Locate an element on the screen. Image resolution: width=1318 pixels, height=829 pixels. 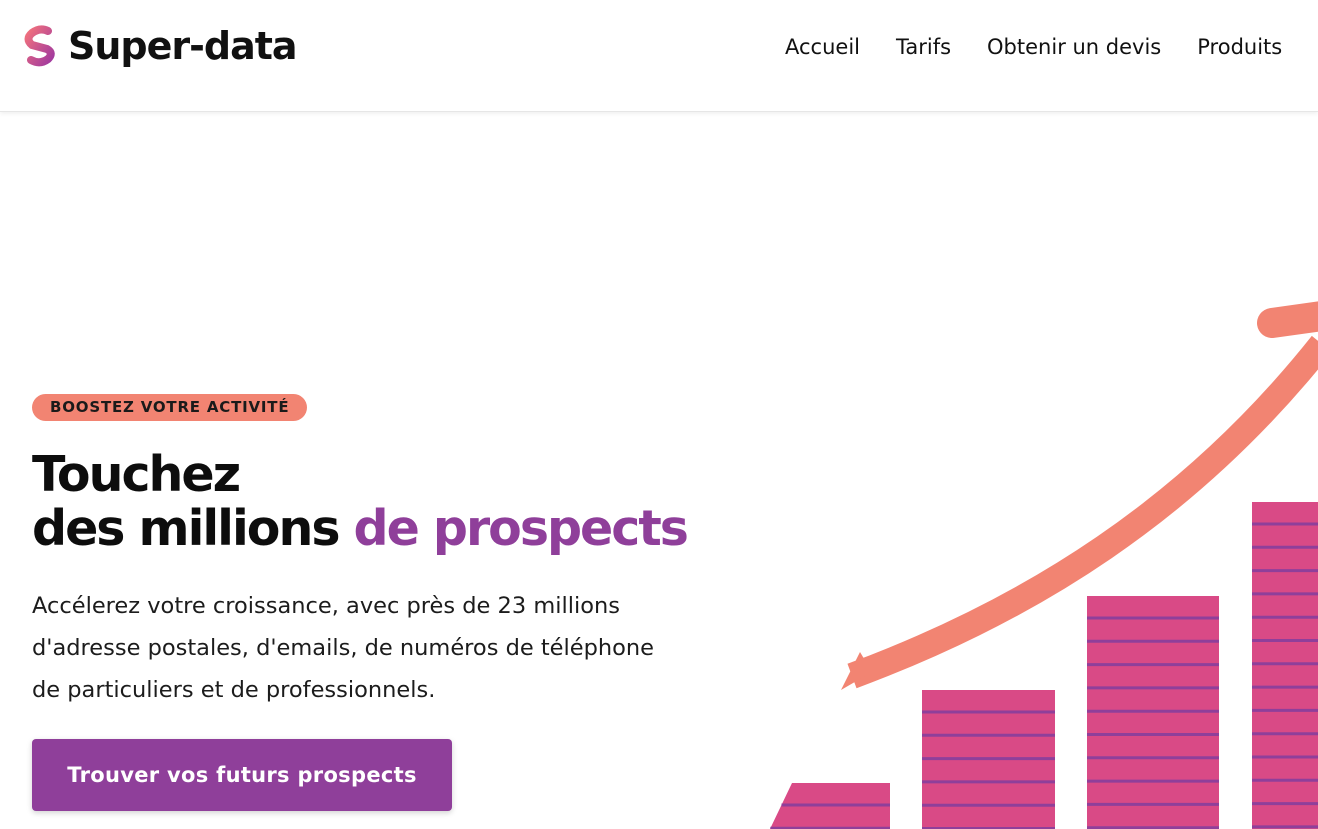
hero-title-line1: Touchez is located at coordinates (136, 474).